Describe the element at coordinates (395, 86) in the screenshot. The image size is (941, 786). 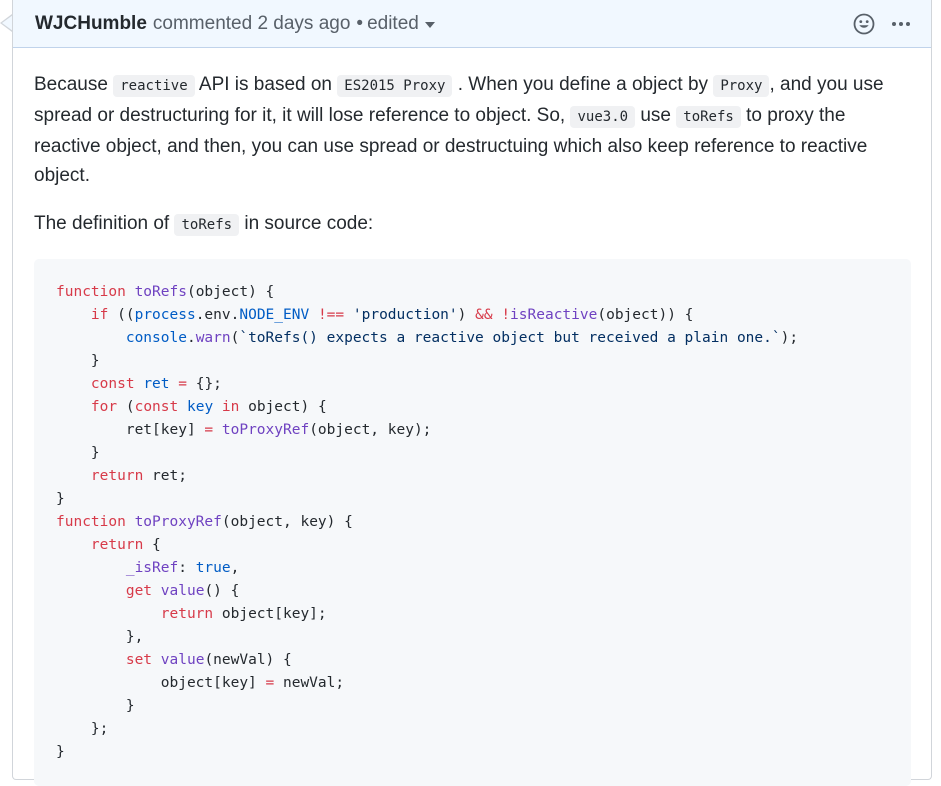
I see `inline-code: ES2015 Proxy` at that location.